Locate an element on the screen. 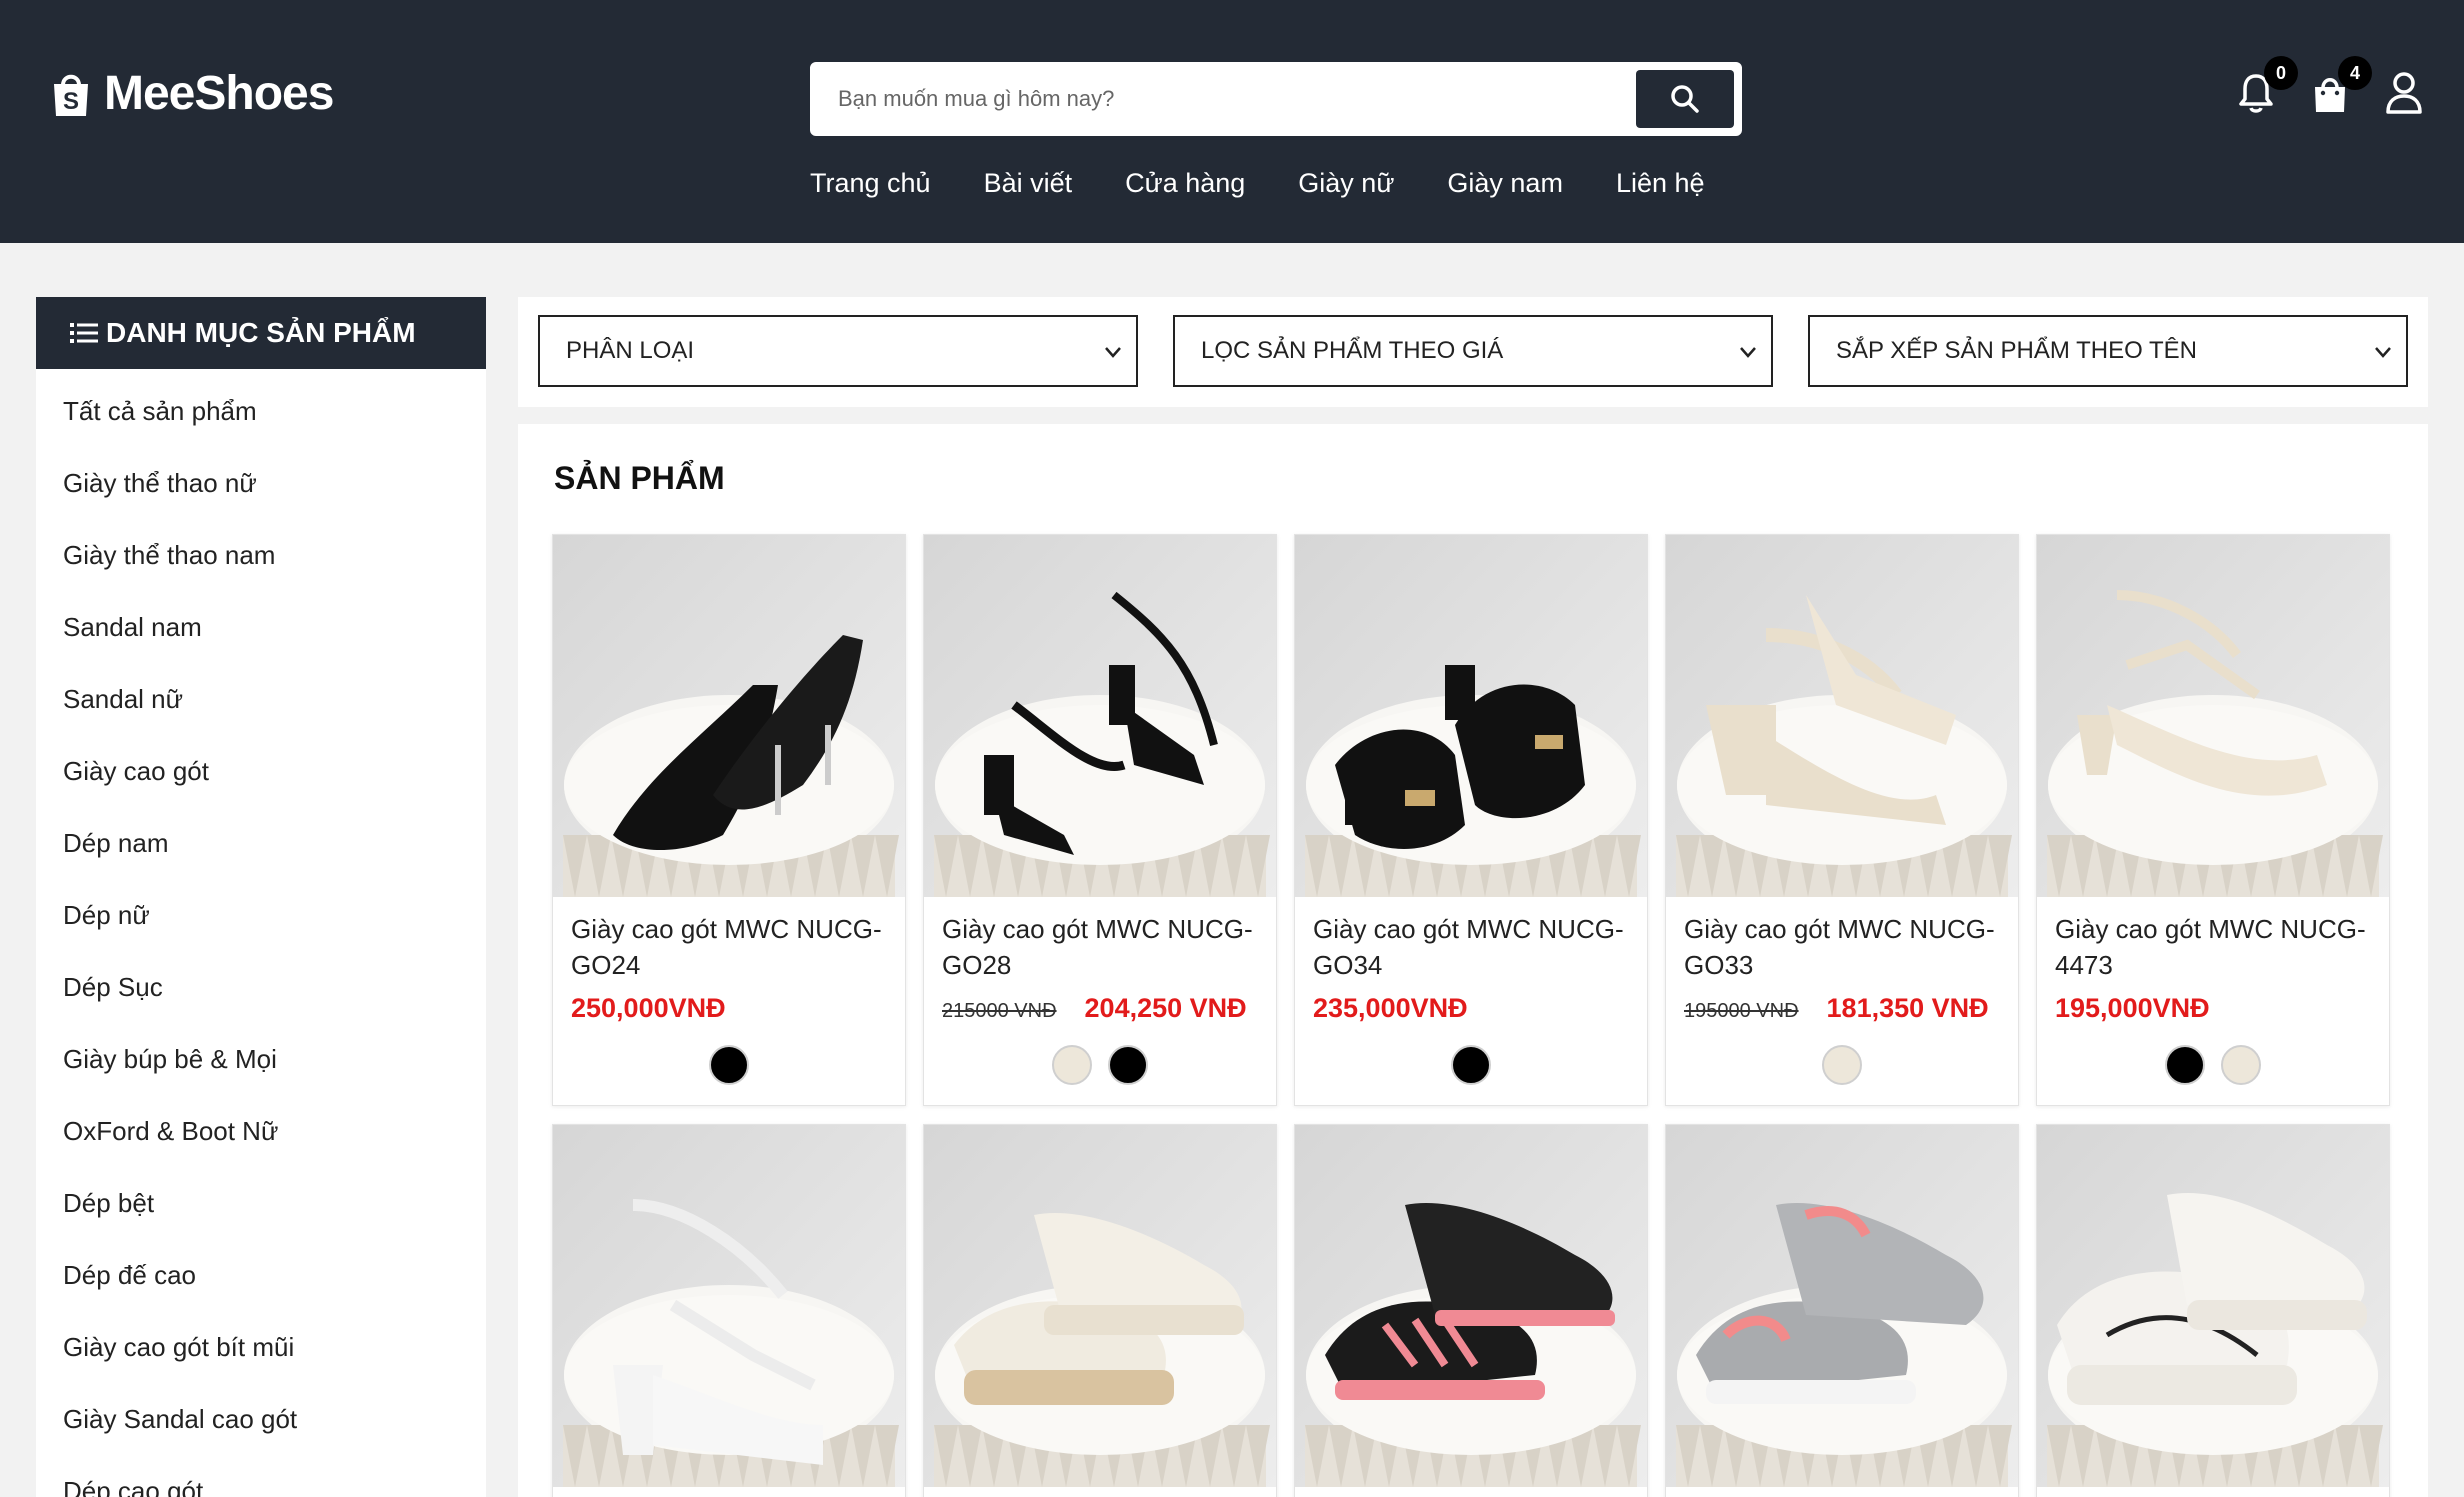 Image resolution: width=2464 pixels, height=1497 pixels. category-item: Dép Sục is located at coordinates (261, 987).